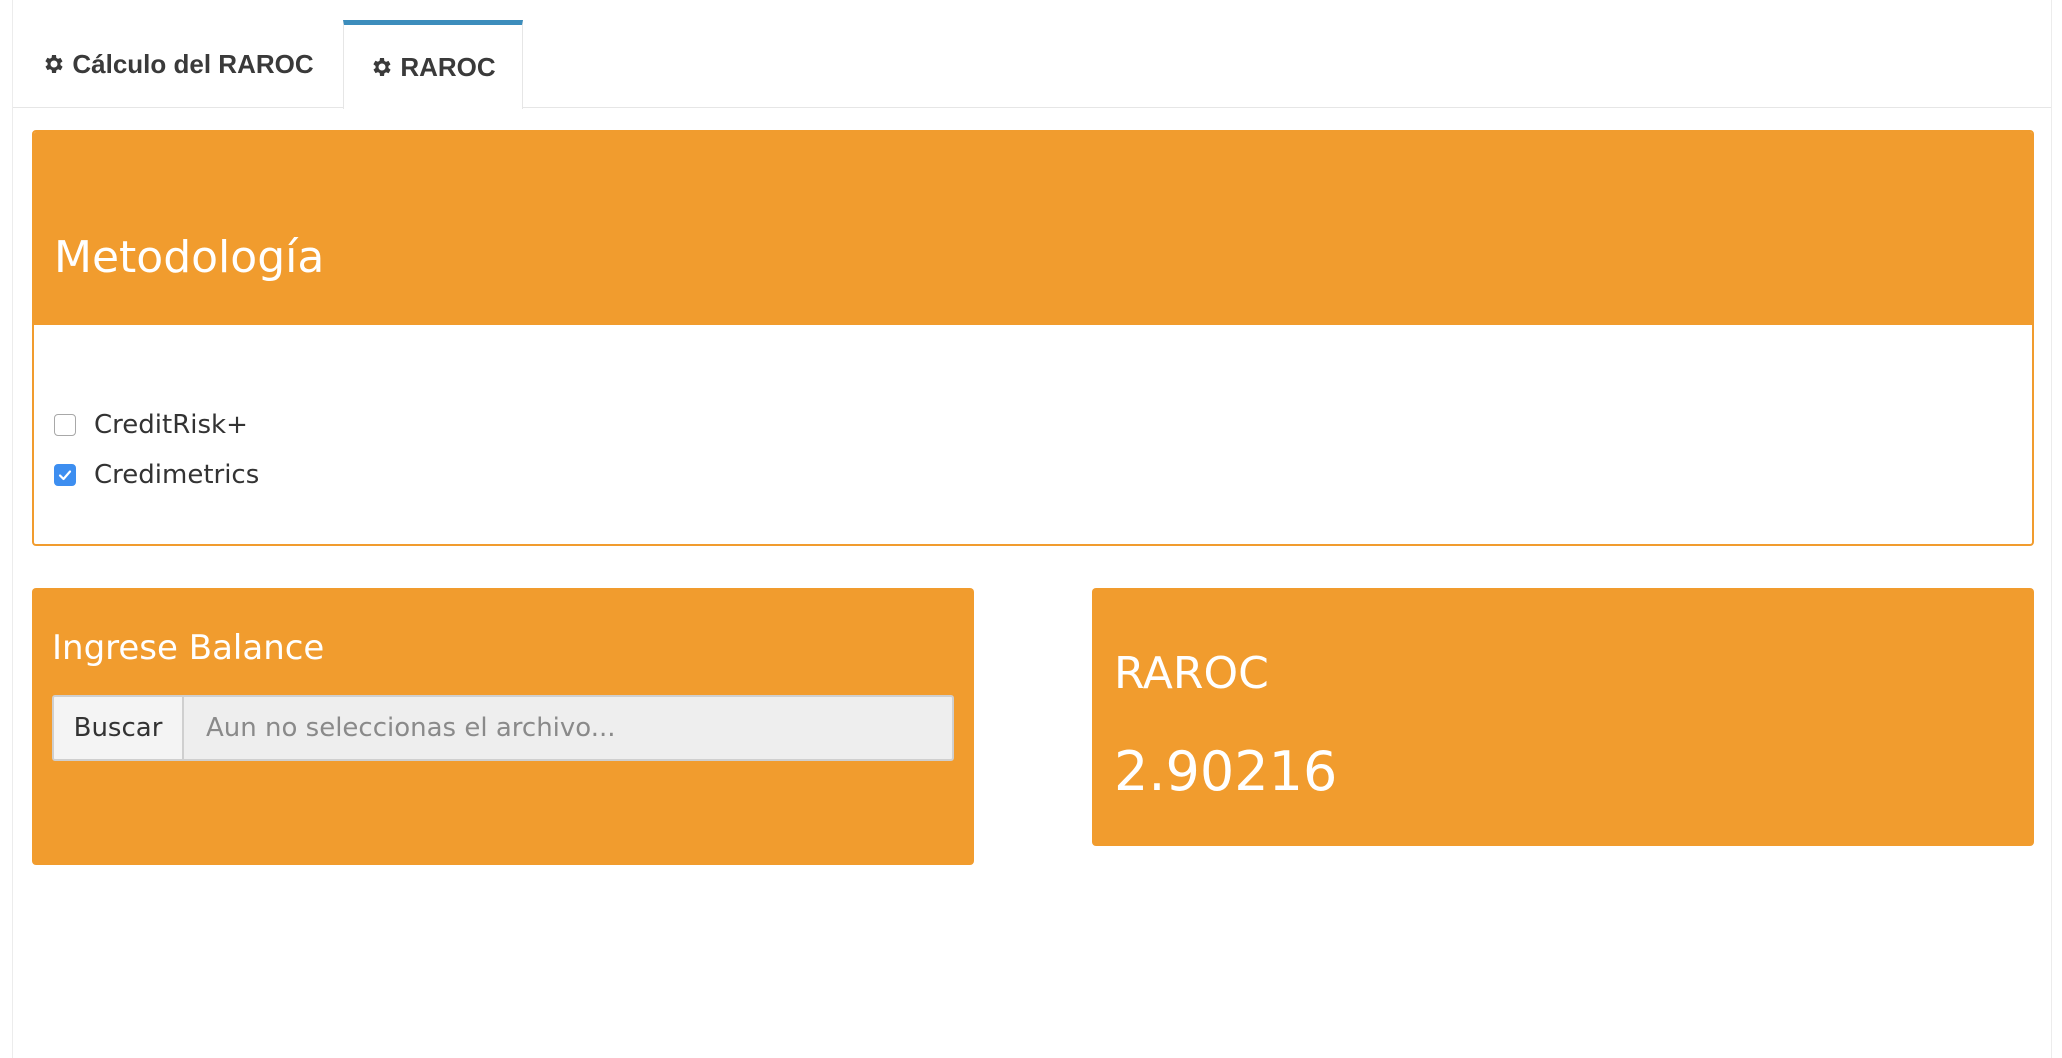 The width and height of the screenshot is (2062, 1058). I want to click on raroc-title: RAROC, so click(1191, 673).